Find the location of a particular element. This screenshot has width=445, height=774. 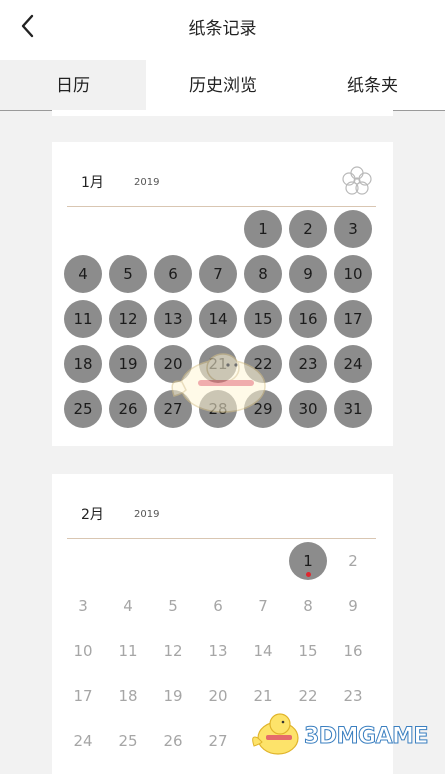

day-number: 24 is located at coordinates (353, 364).